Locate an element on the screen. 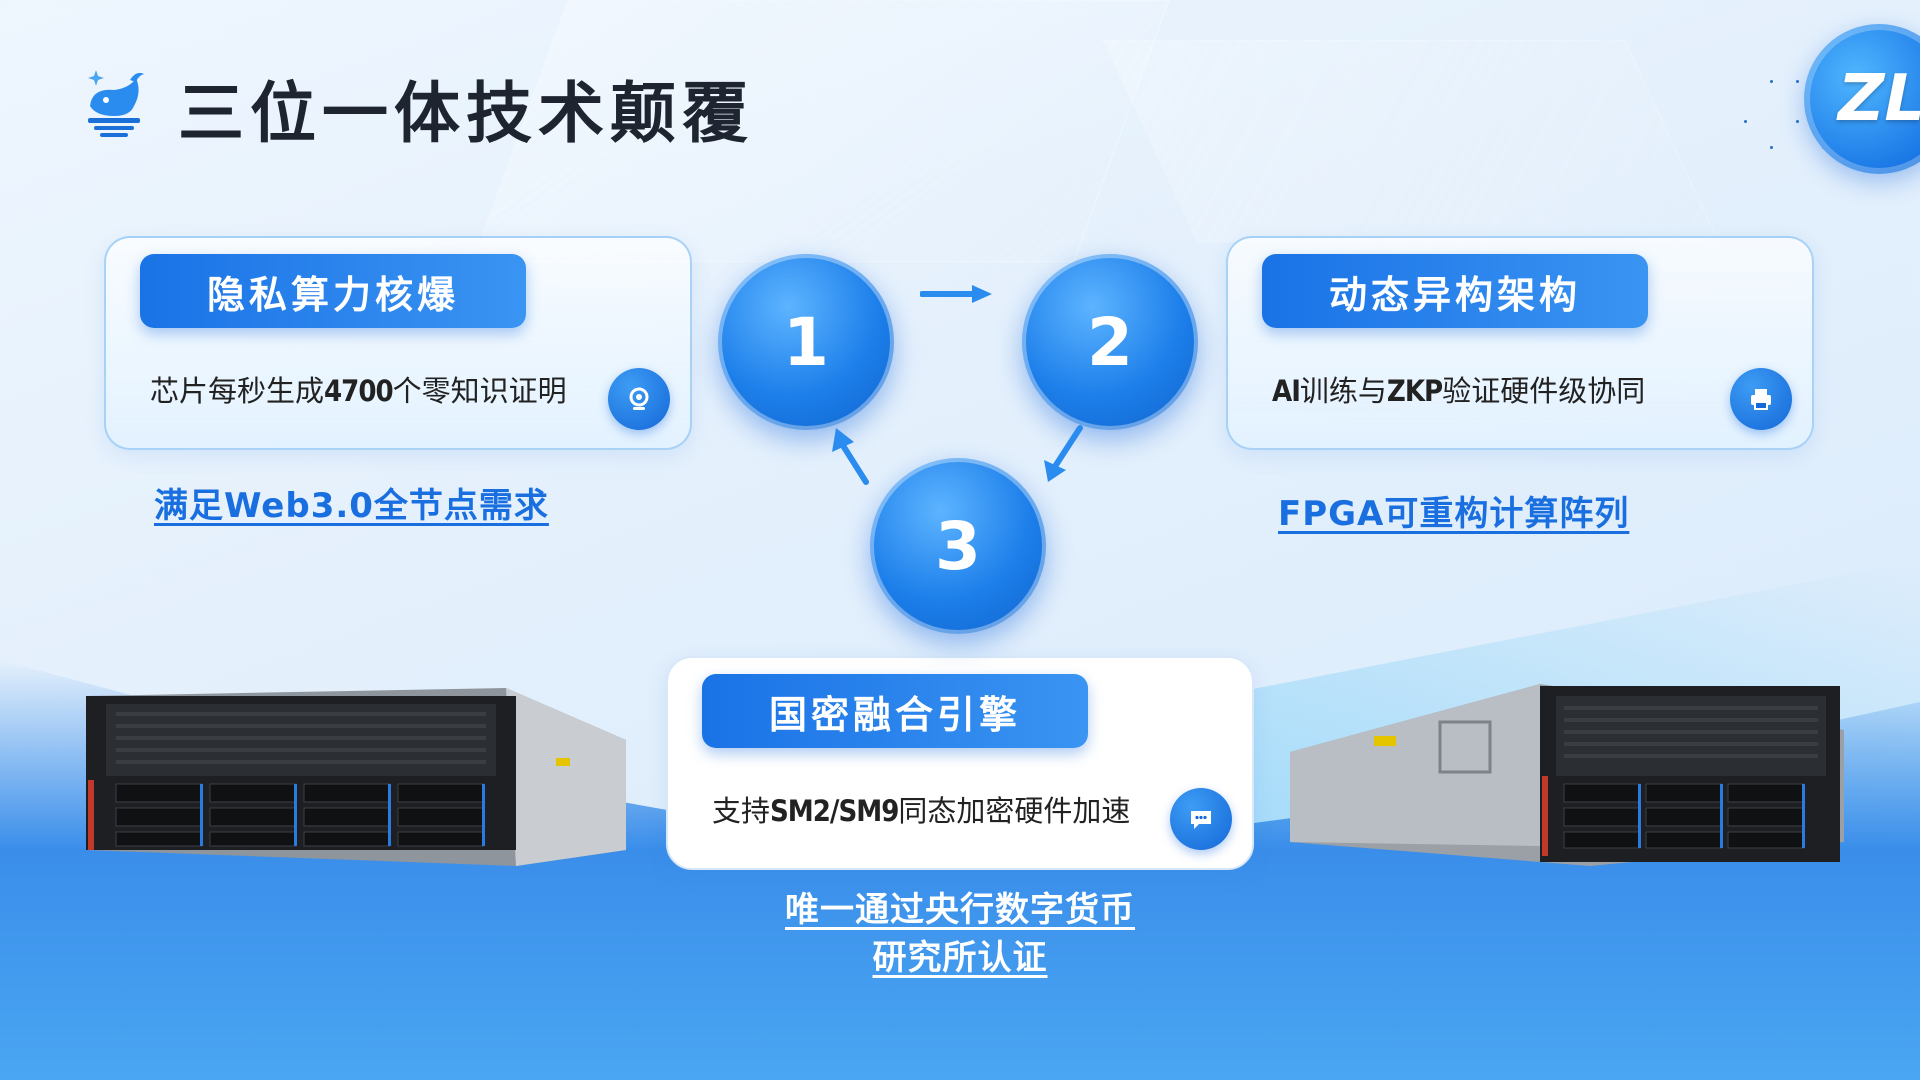  arrow-right-icon is located at coordinates (956, 294).